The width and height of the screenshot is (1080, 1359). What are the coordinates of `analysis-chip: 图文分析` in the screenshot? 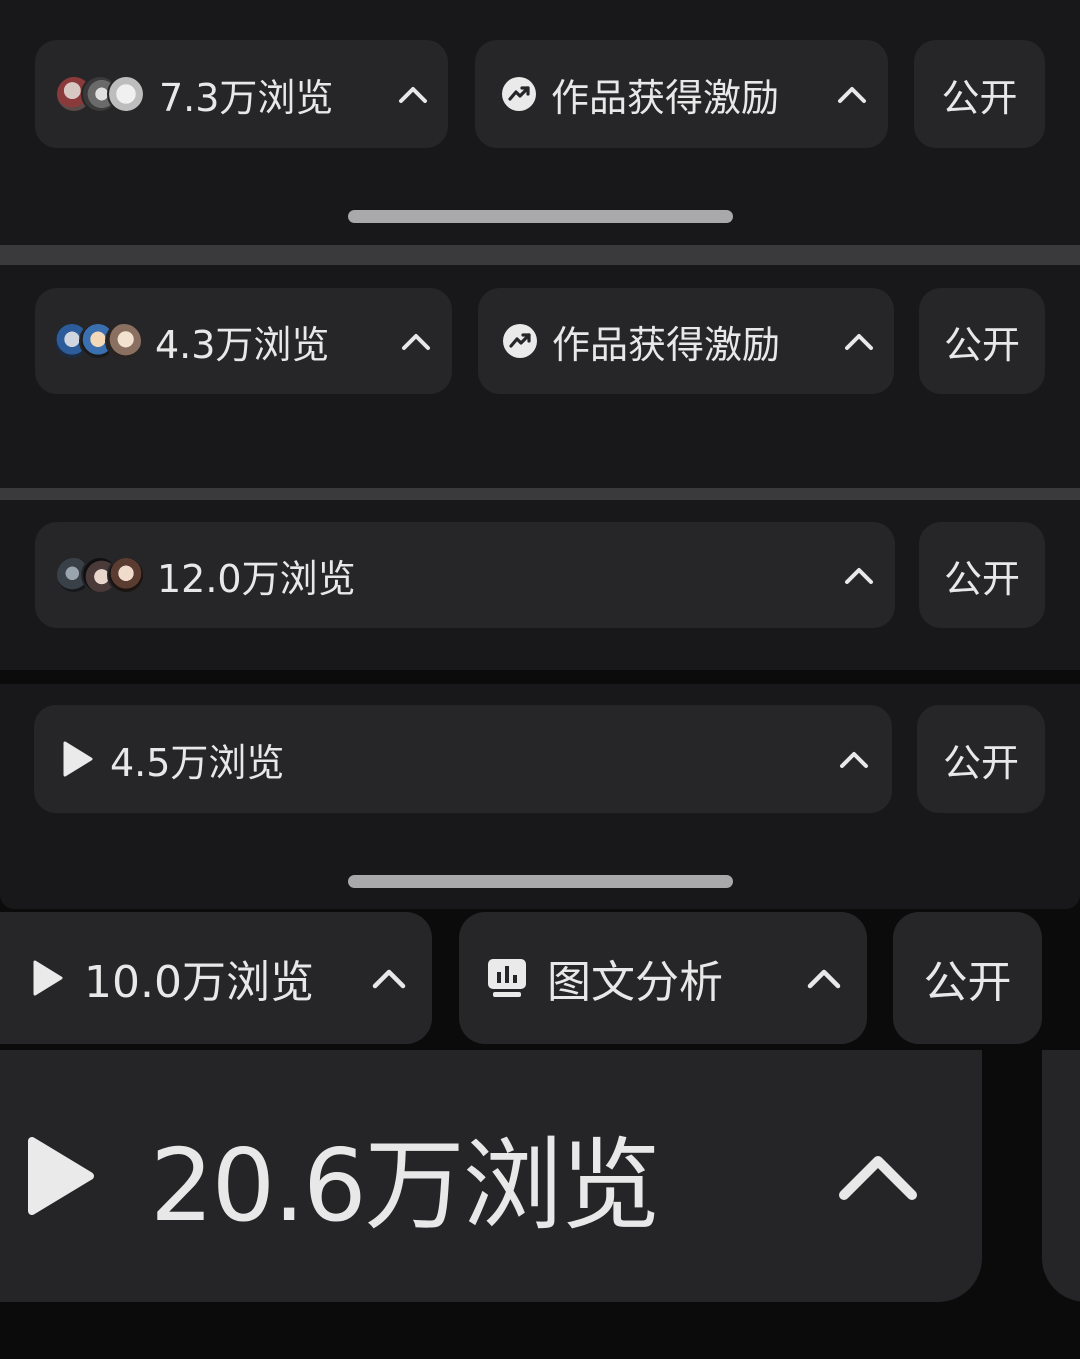 It's located at (663, 978).